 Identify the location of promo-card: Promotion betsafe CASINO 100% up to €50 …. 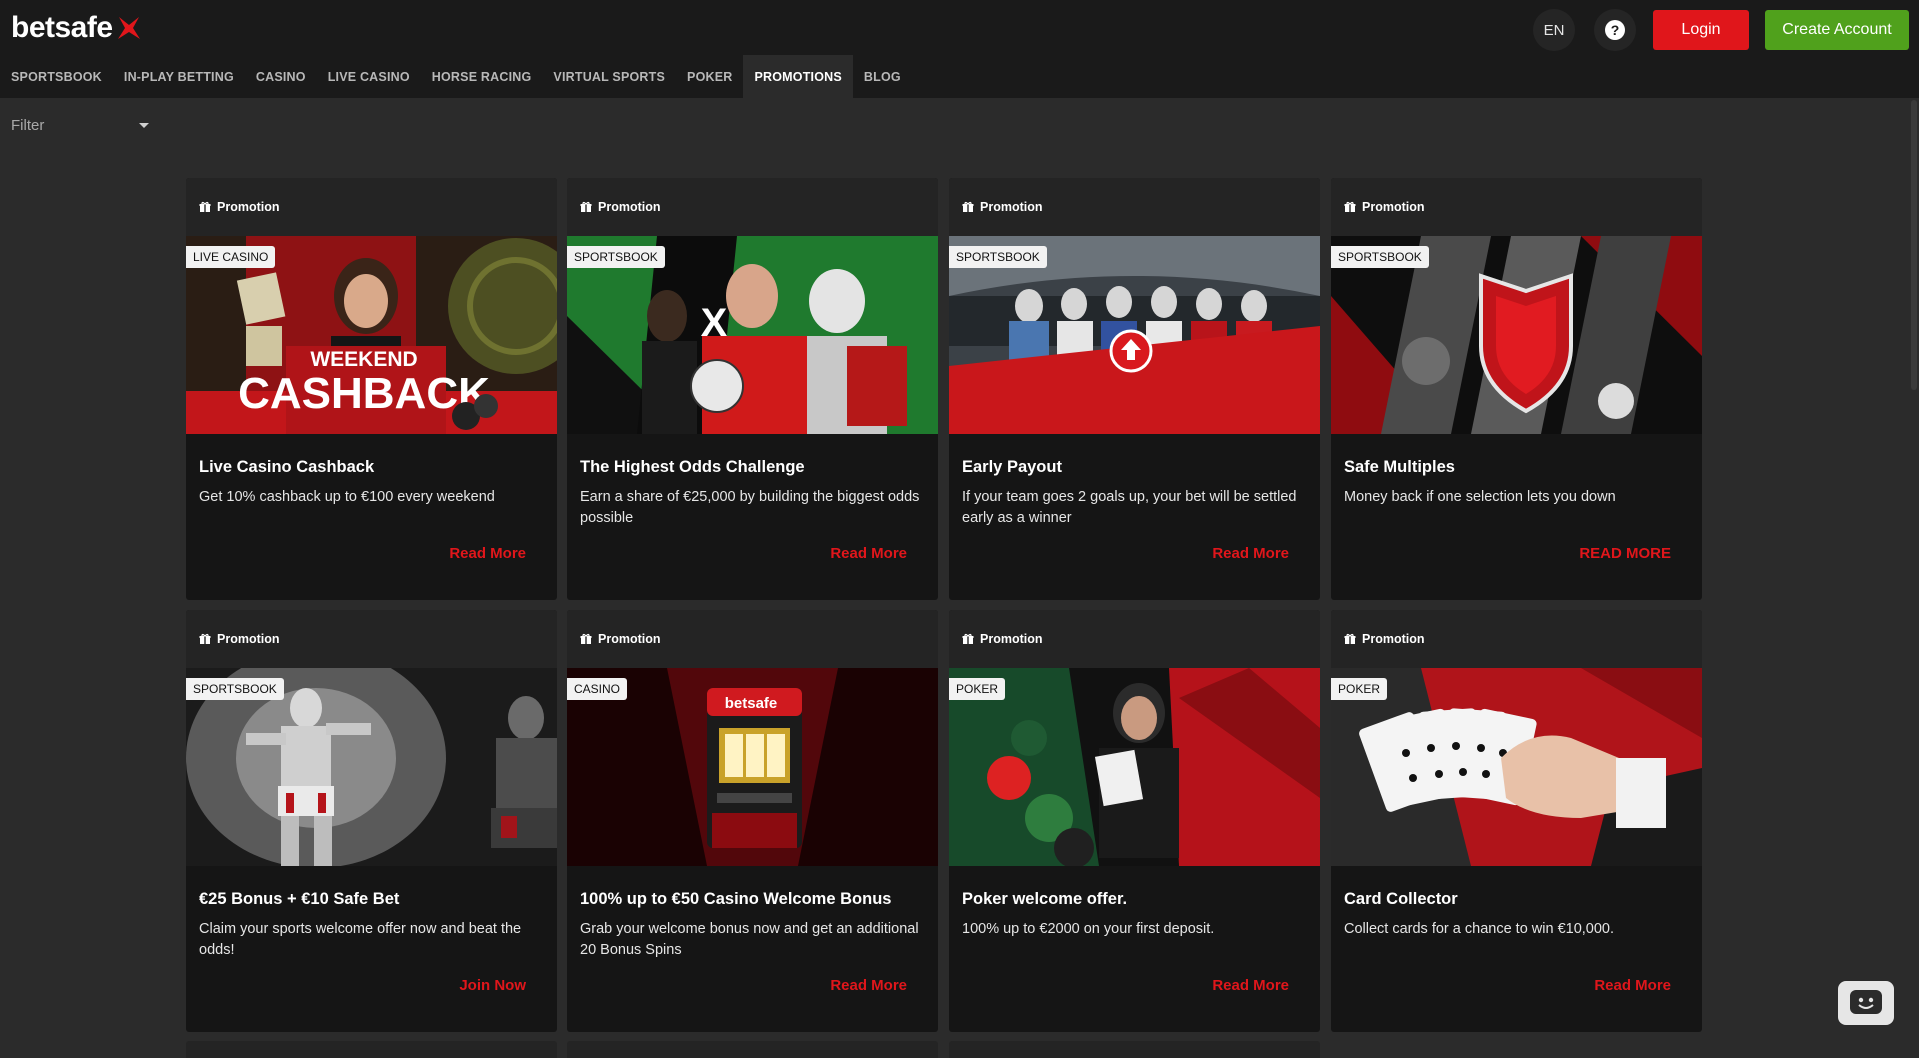
(752, 821).